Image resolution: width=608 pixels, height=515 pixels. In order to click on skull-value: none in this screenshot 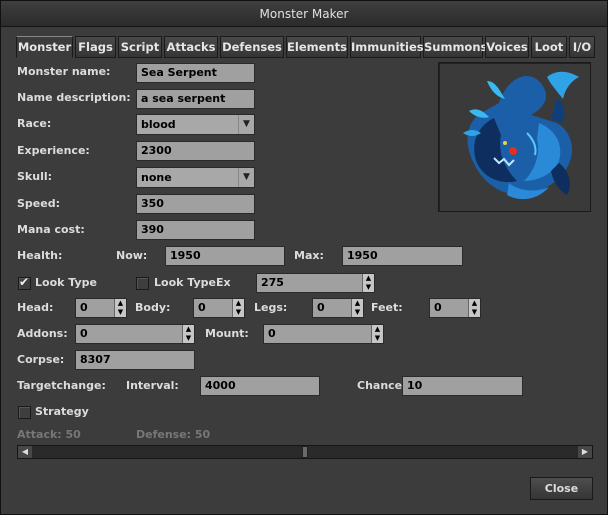, I will do `click(156, 177)`.